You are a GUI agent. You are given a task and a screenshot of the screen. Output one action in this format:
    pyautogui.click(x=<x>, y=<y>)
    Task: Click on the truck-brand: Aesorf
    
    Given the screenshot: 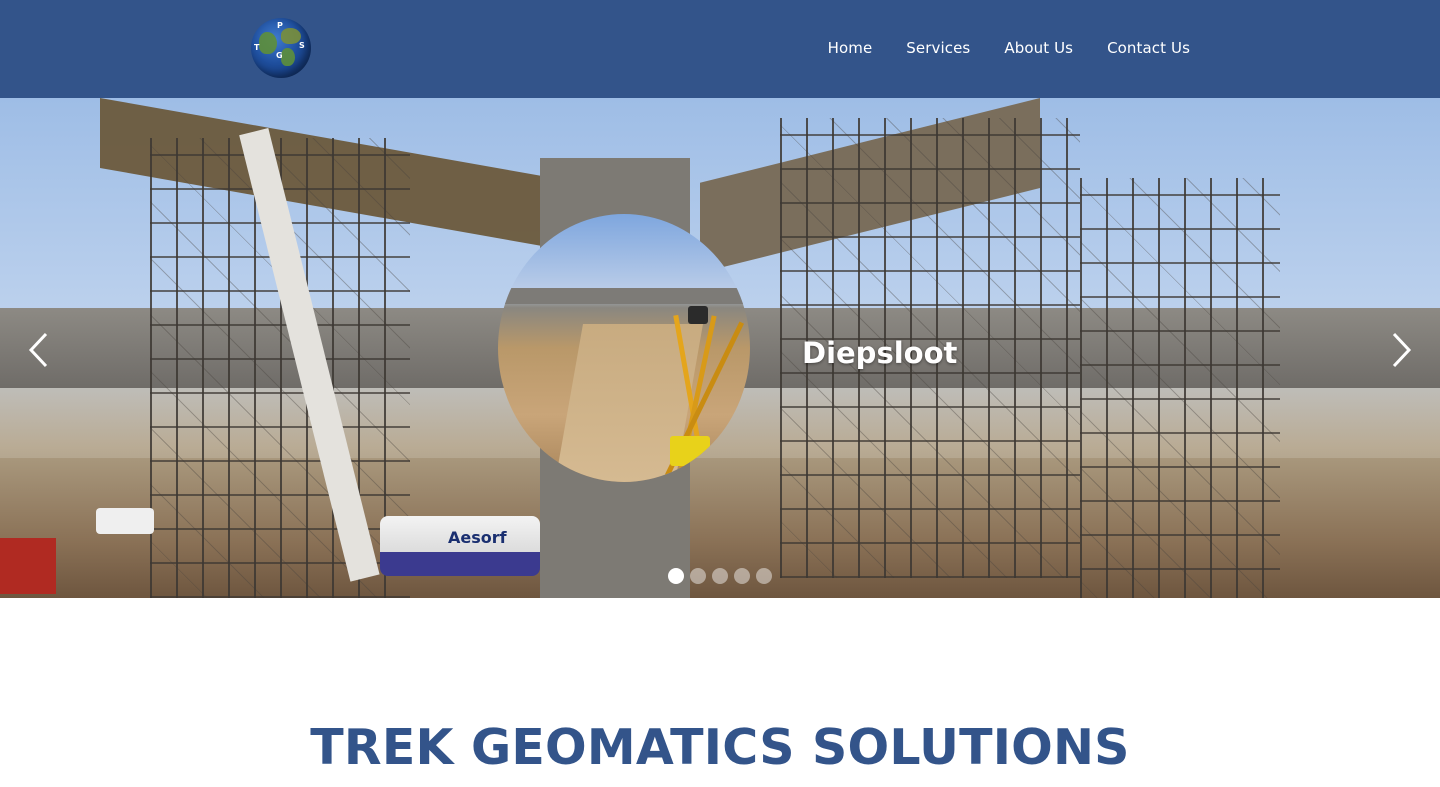 What is the action you would take?
    pyautogui.click(x=477, y=537)
    